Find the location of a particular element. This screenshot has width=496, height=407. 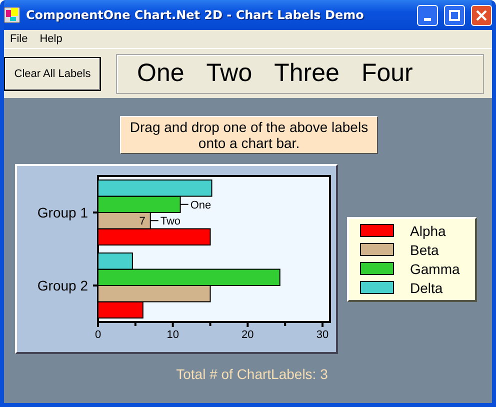

axis-tick-label: 20 is located at coordinates (248, 335).